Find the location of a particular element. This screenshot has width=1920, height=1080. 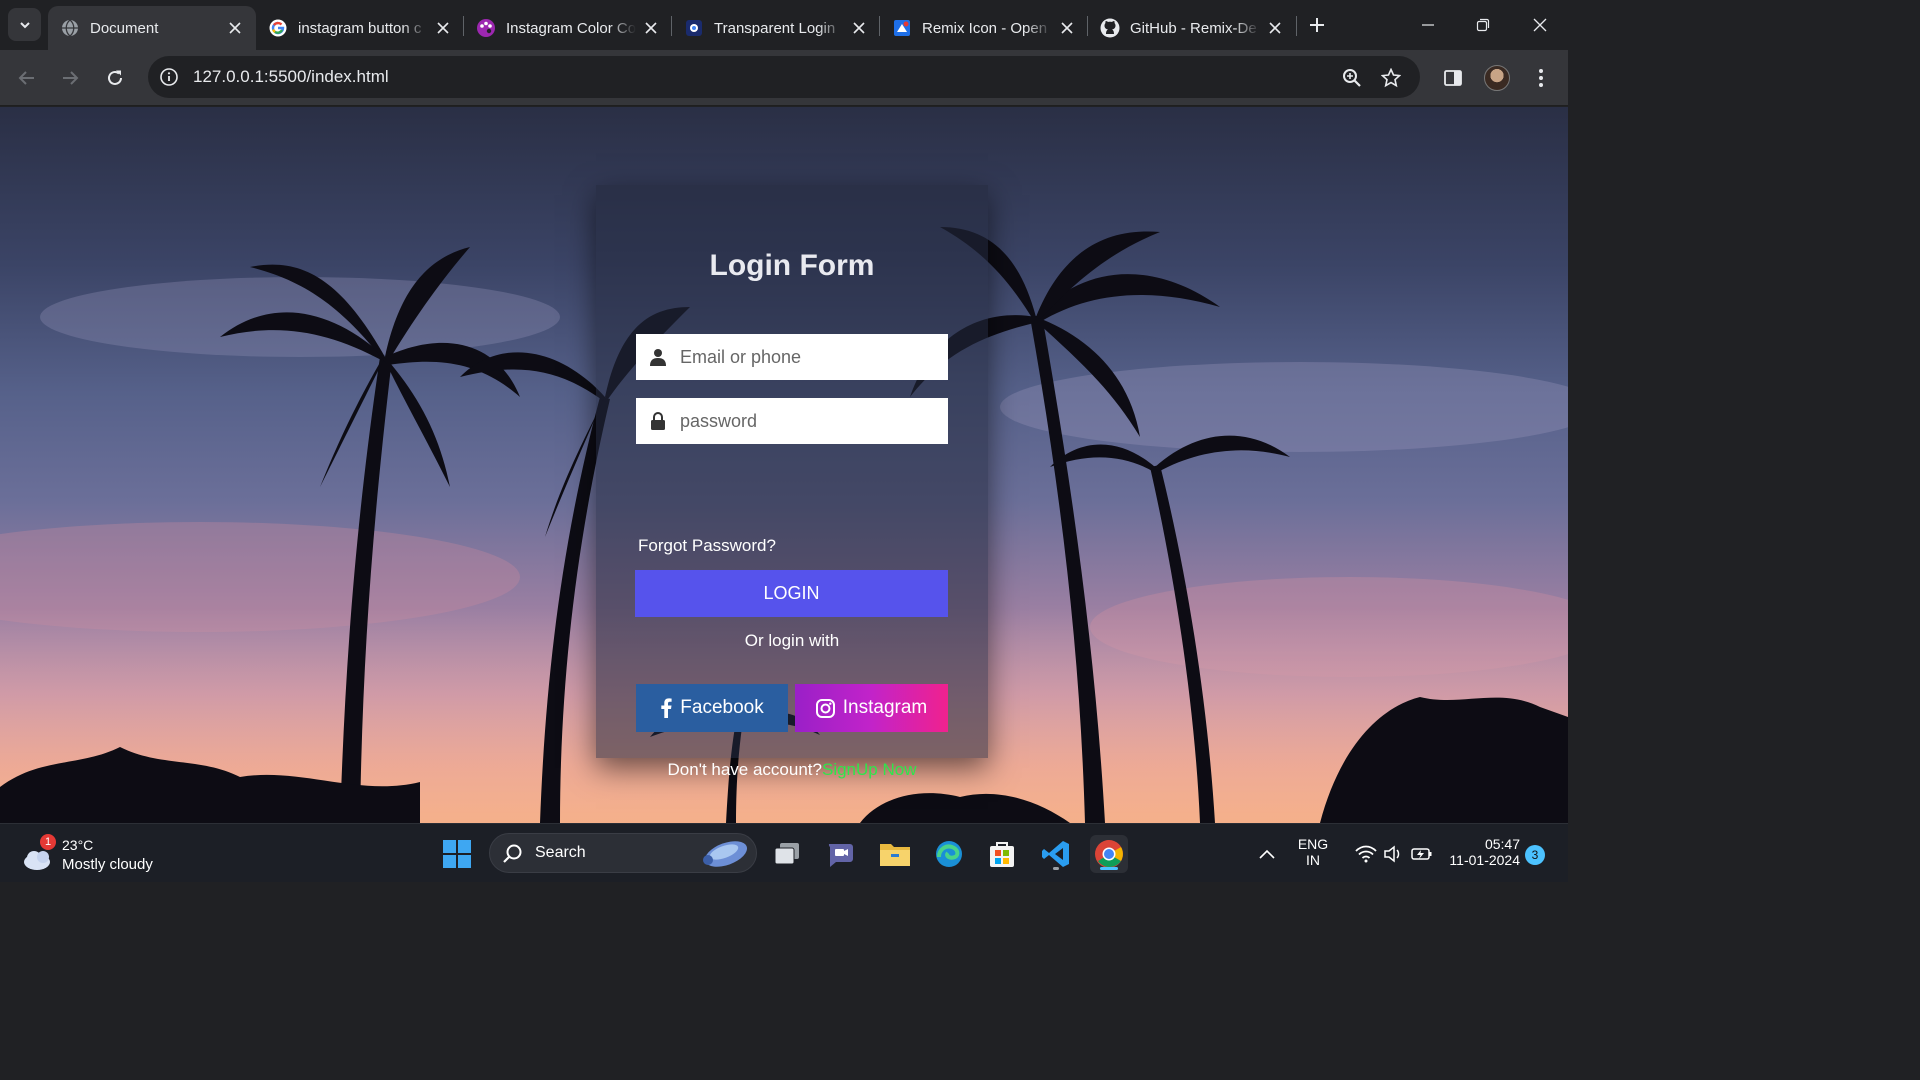

clock-date: 11-01-2024 is located at coordinates (1484, 860).